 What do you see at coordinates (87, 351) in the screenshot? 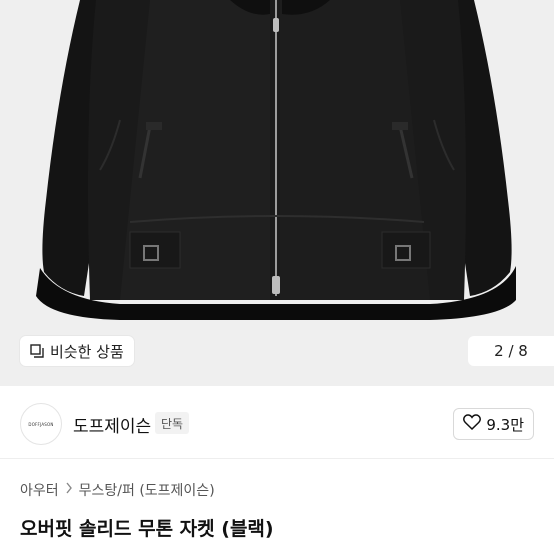
I see `similar-products-label: 비슷한 상품` at bounding box center [87, 351].